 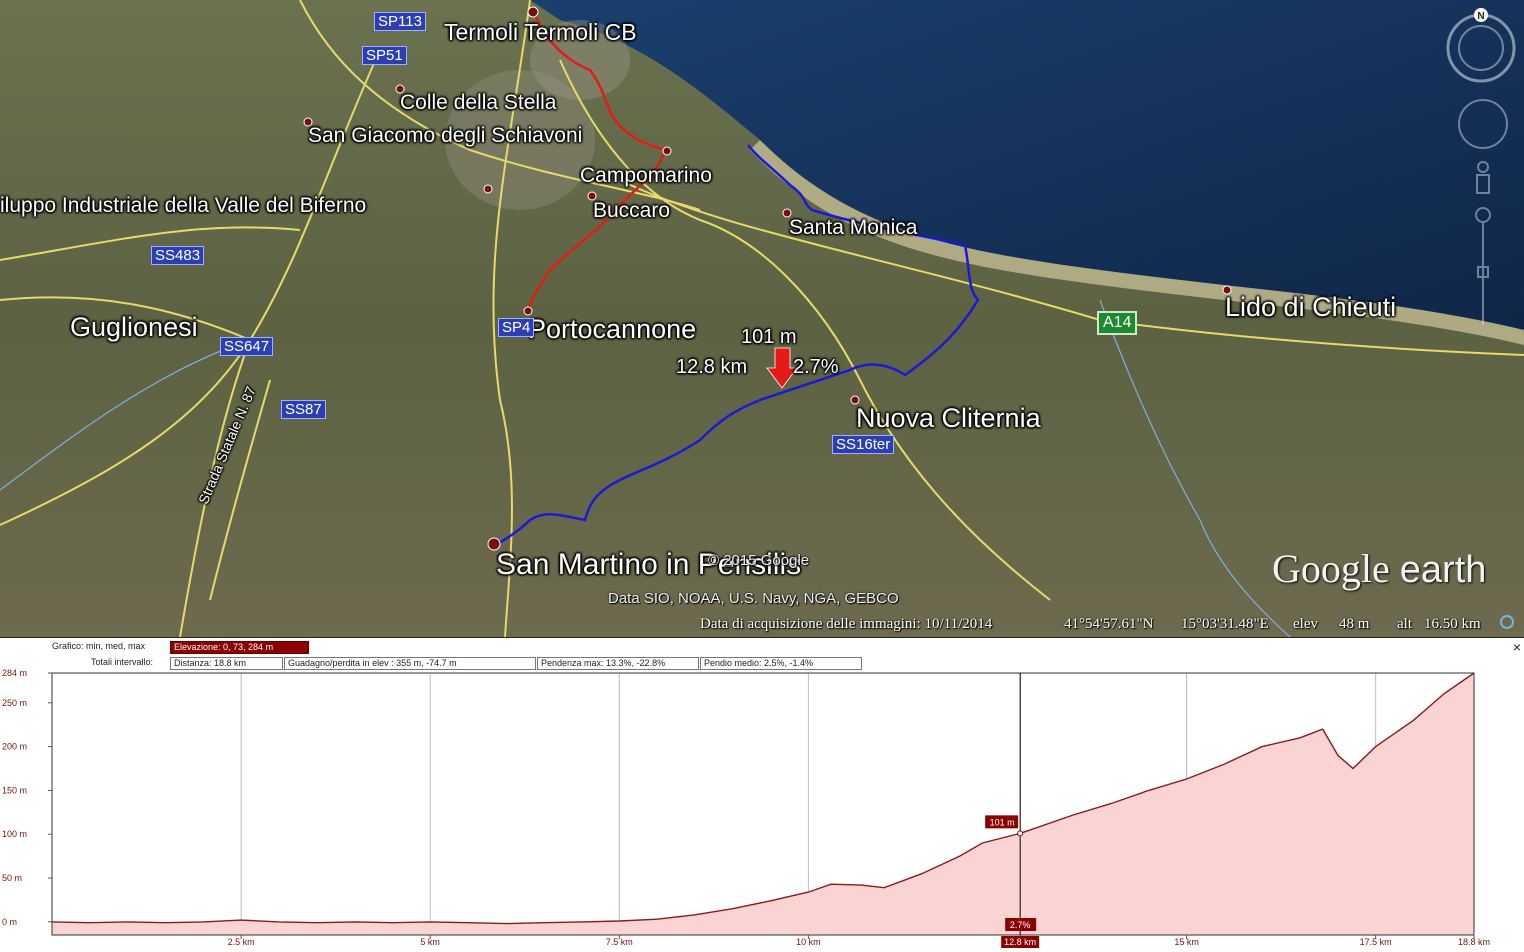 I want to click on x-tick-label: 2.5 km, so click(x=241, y=942).